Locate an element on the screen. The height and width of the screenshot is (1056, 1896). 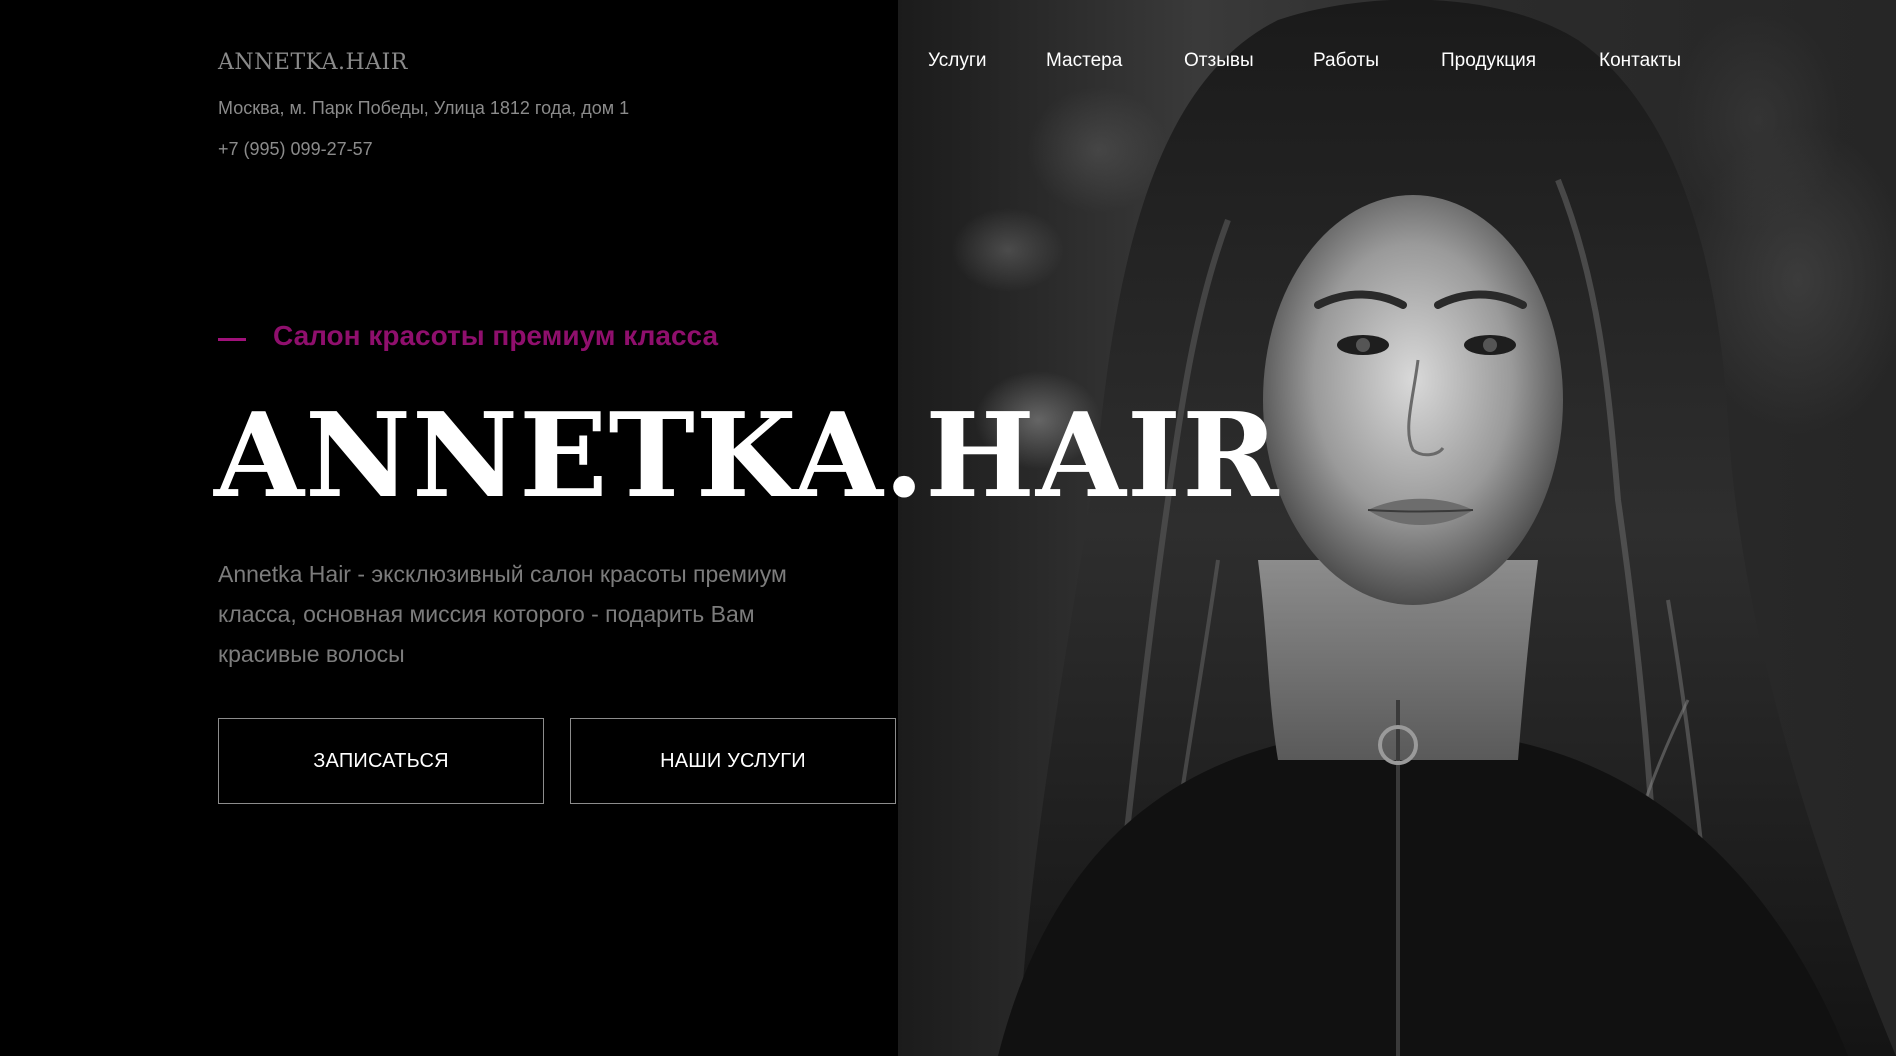
book-button: ЗАПИСАТЬСЯ is located at coordinates (381, 761).